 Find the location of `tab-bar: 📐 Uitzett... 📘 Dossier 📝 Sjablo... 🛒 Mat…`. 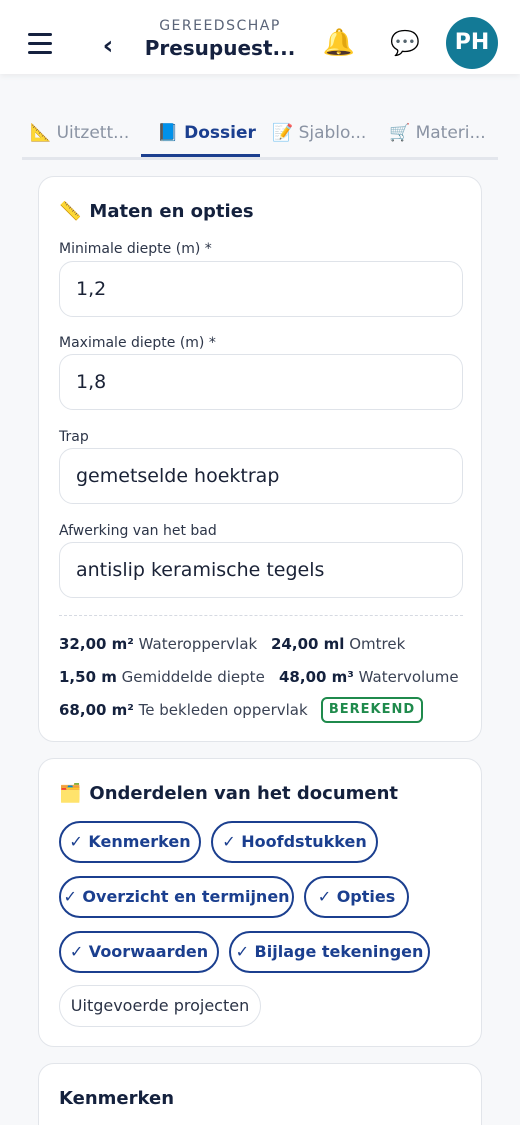

tab-bar: 📐 Uitzett... 📘 Dossier 📝 Sjablo... 🛒 Mat… is located at coordinates (260, 136).